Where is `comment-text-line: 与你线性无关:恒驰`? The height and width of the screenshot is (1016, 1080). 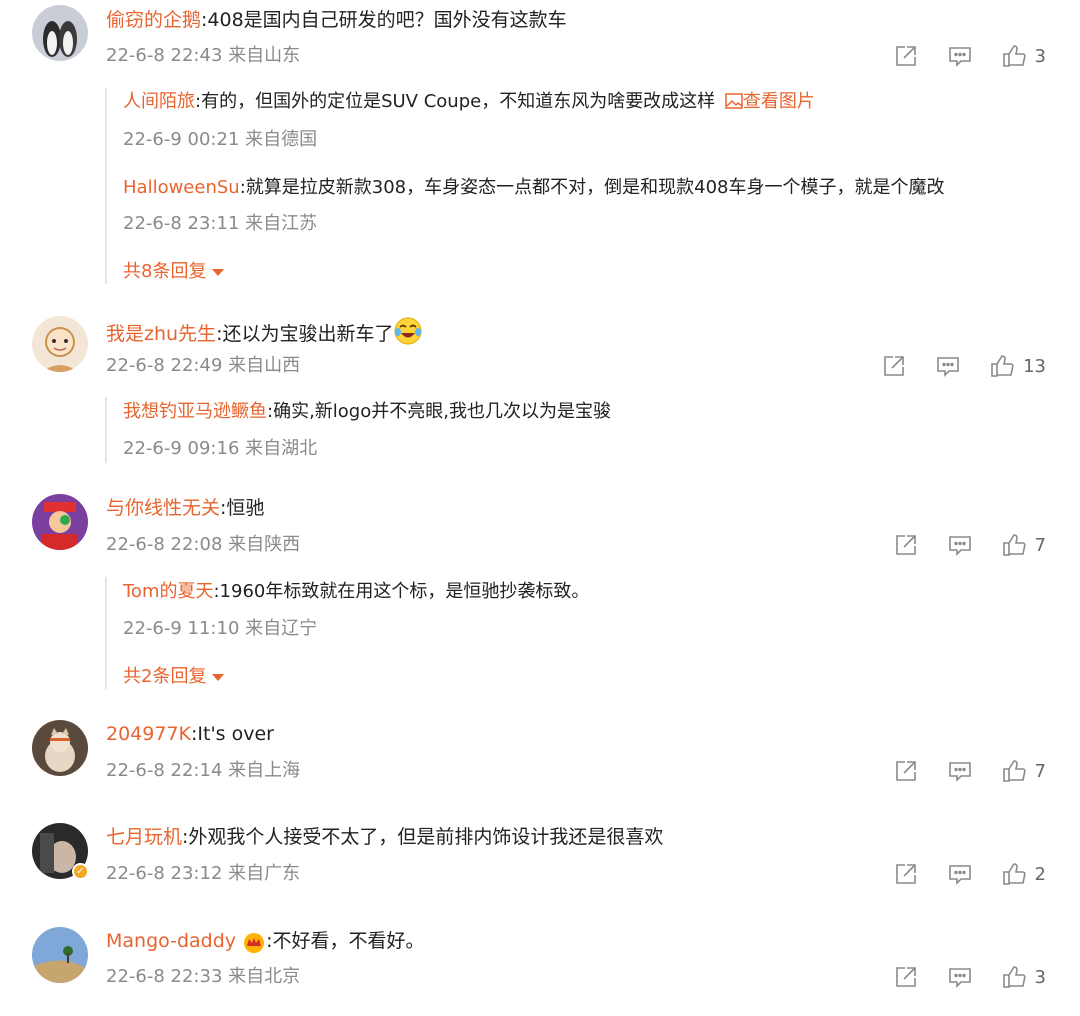
comment-text-line: 与你线性无关:恒驰 is located at coordinates (185, 508).